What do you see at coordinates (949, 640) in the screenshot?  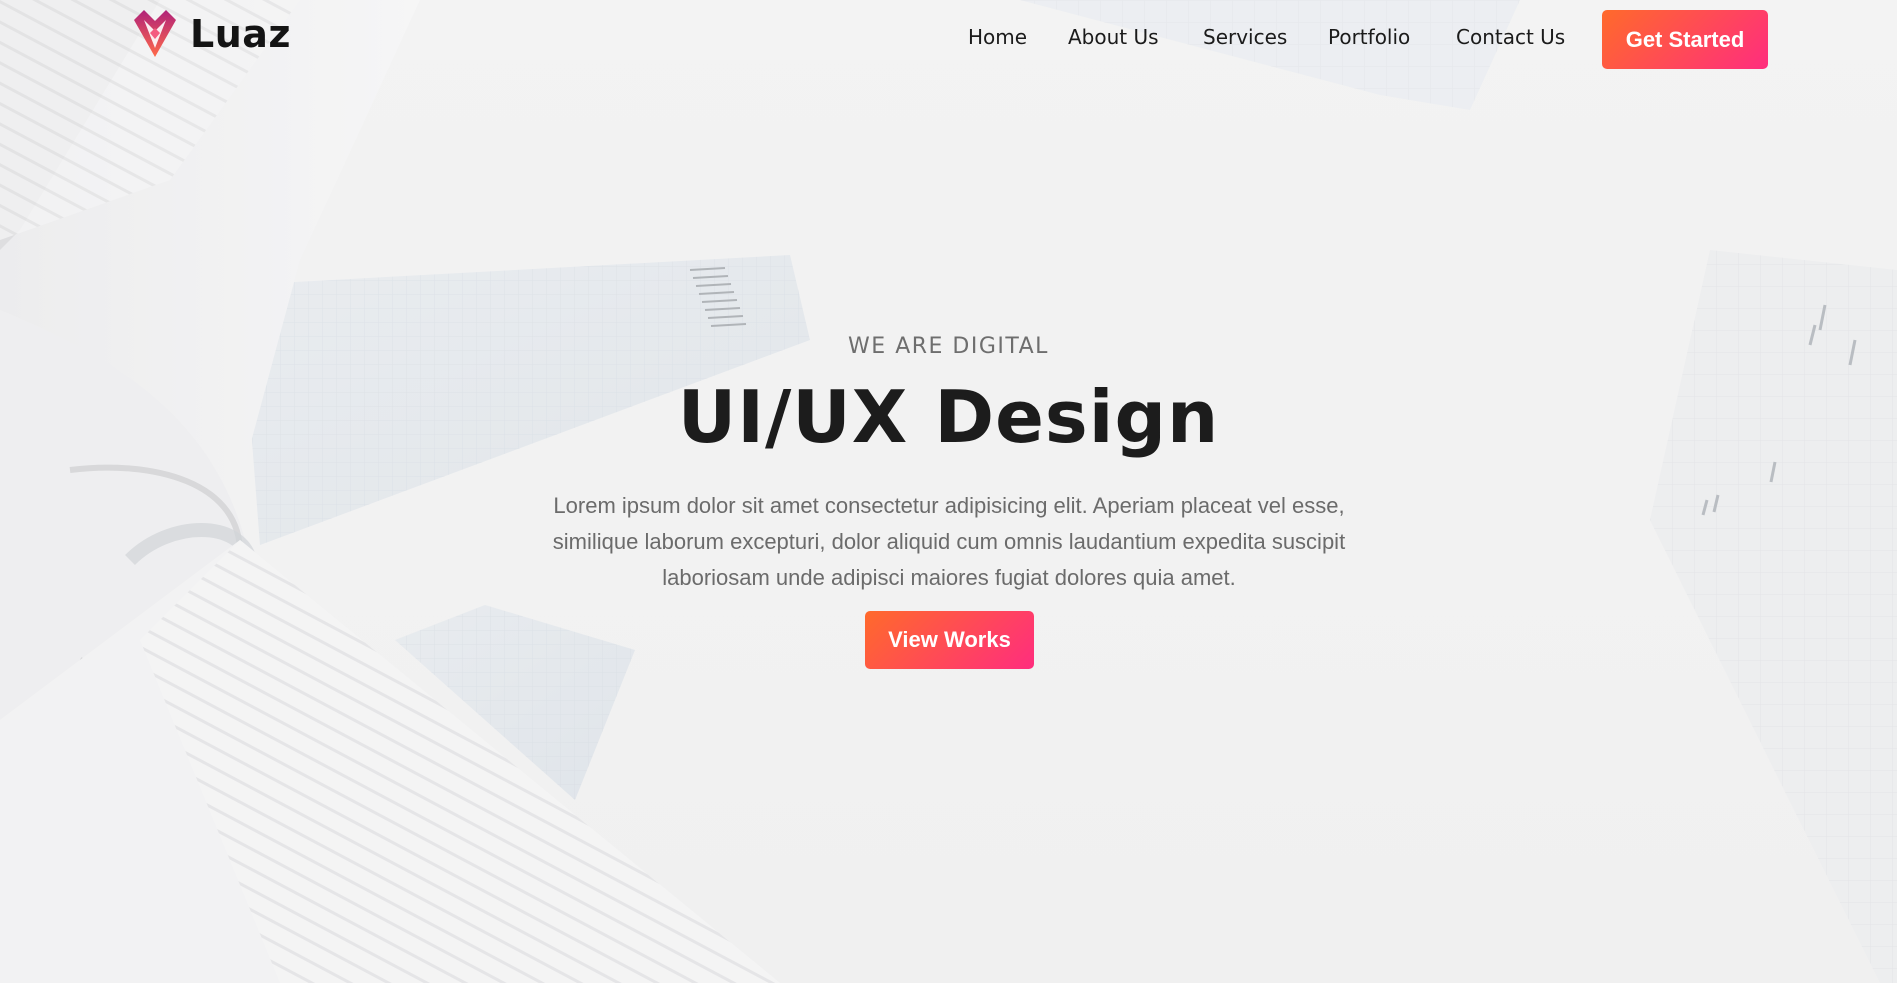 I see `view-works-button: View Works` at bounding box center [949, 640].